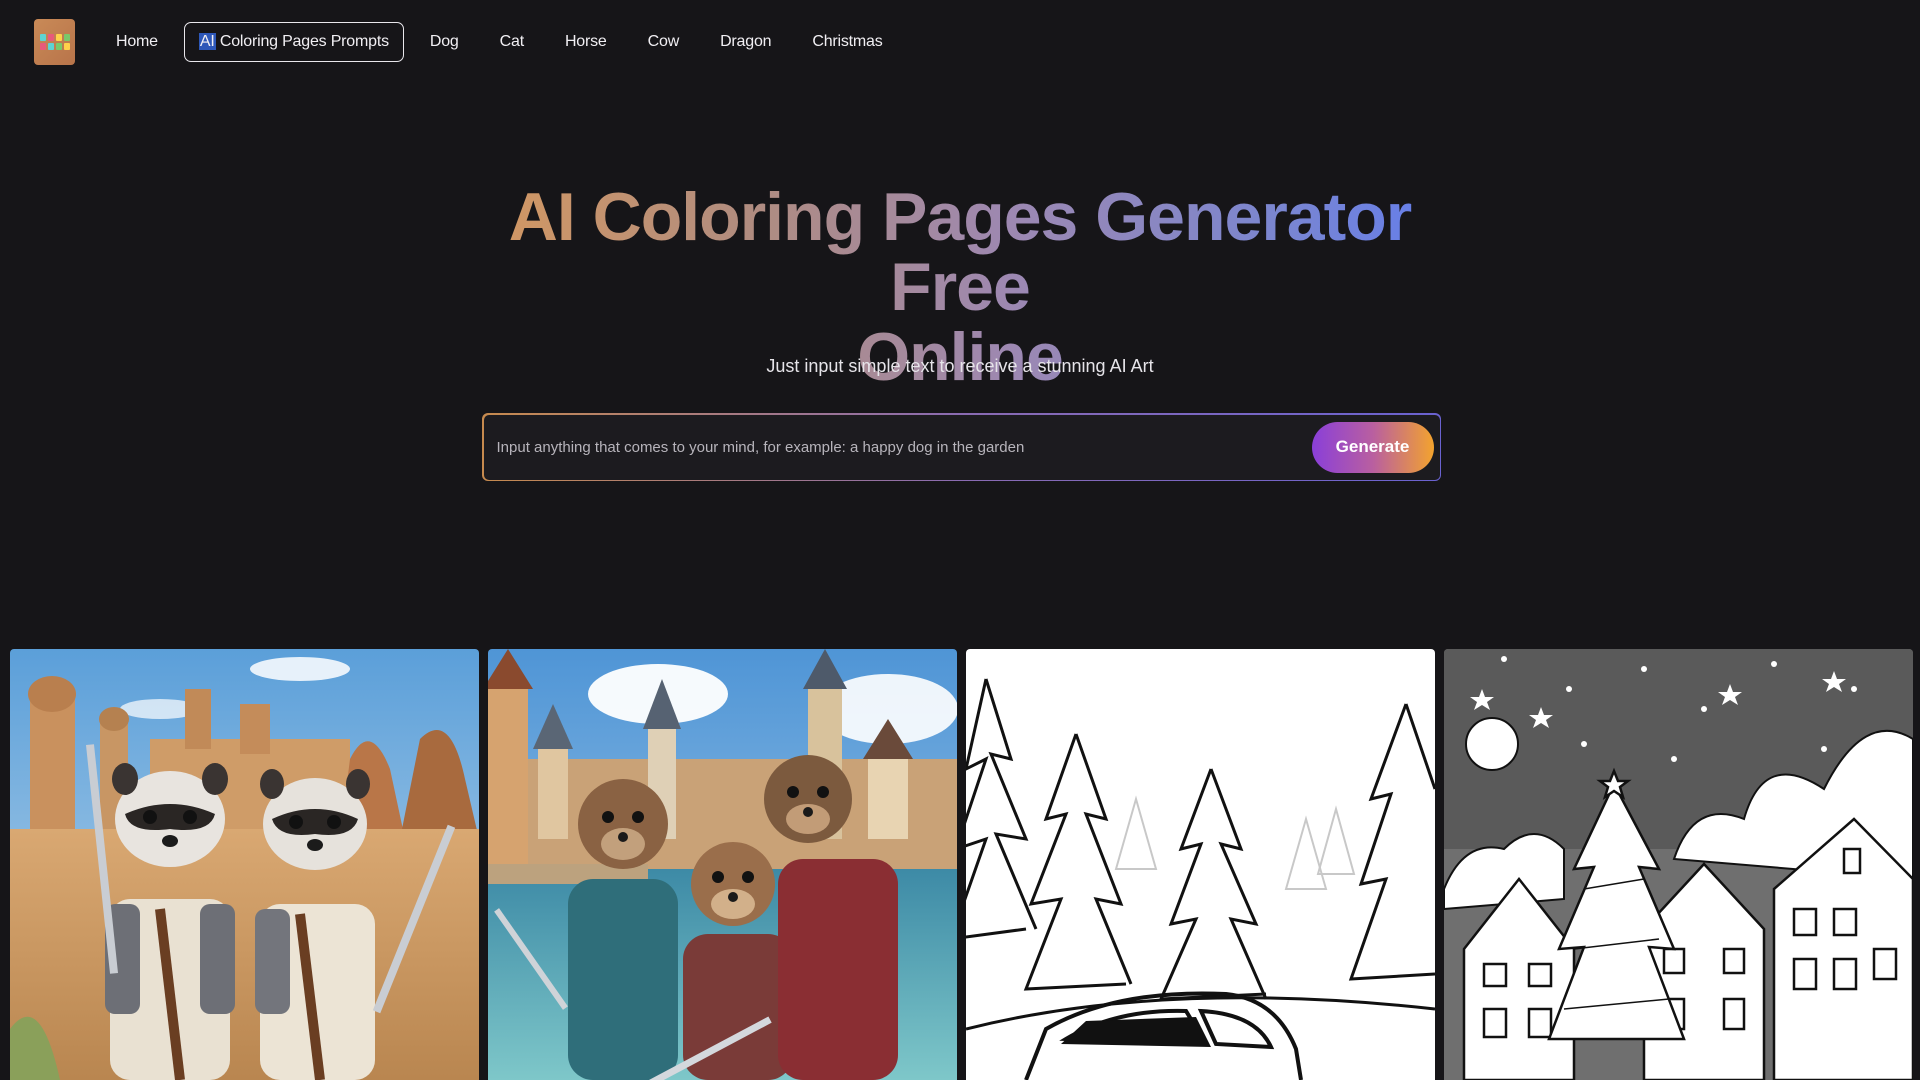 The image size is (1920, 1080). I want to click on prompt-box: Generate, so click(961, 447).